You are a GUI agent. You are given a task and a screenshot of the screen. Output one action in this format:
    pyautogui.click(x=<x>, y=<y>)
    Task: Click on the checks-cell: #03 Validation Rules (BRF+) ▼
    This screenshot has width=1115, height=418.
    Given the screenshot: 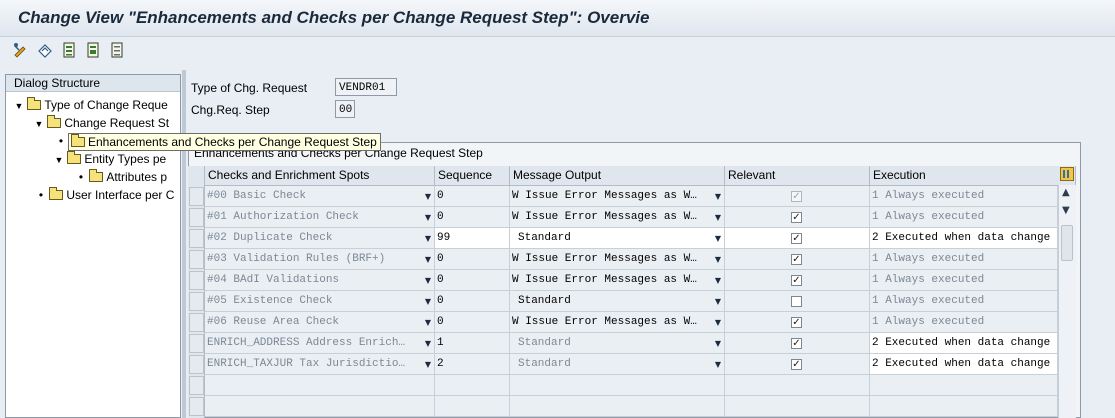 What is the action you would take?
    pyautogui.click(x=320, y=259)
    